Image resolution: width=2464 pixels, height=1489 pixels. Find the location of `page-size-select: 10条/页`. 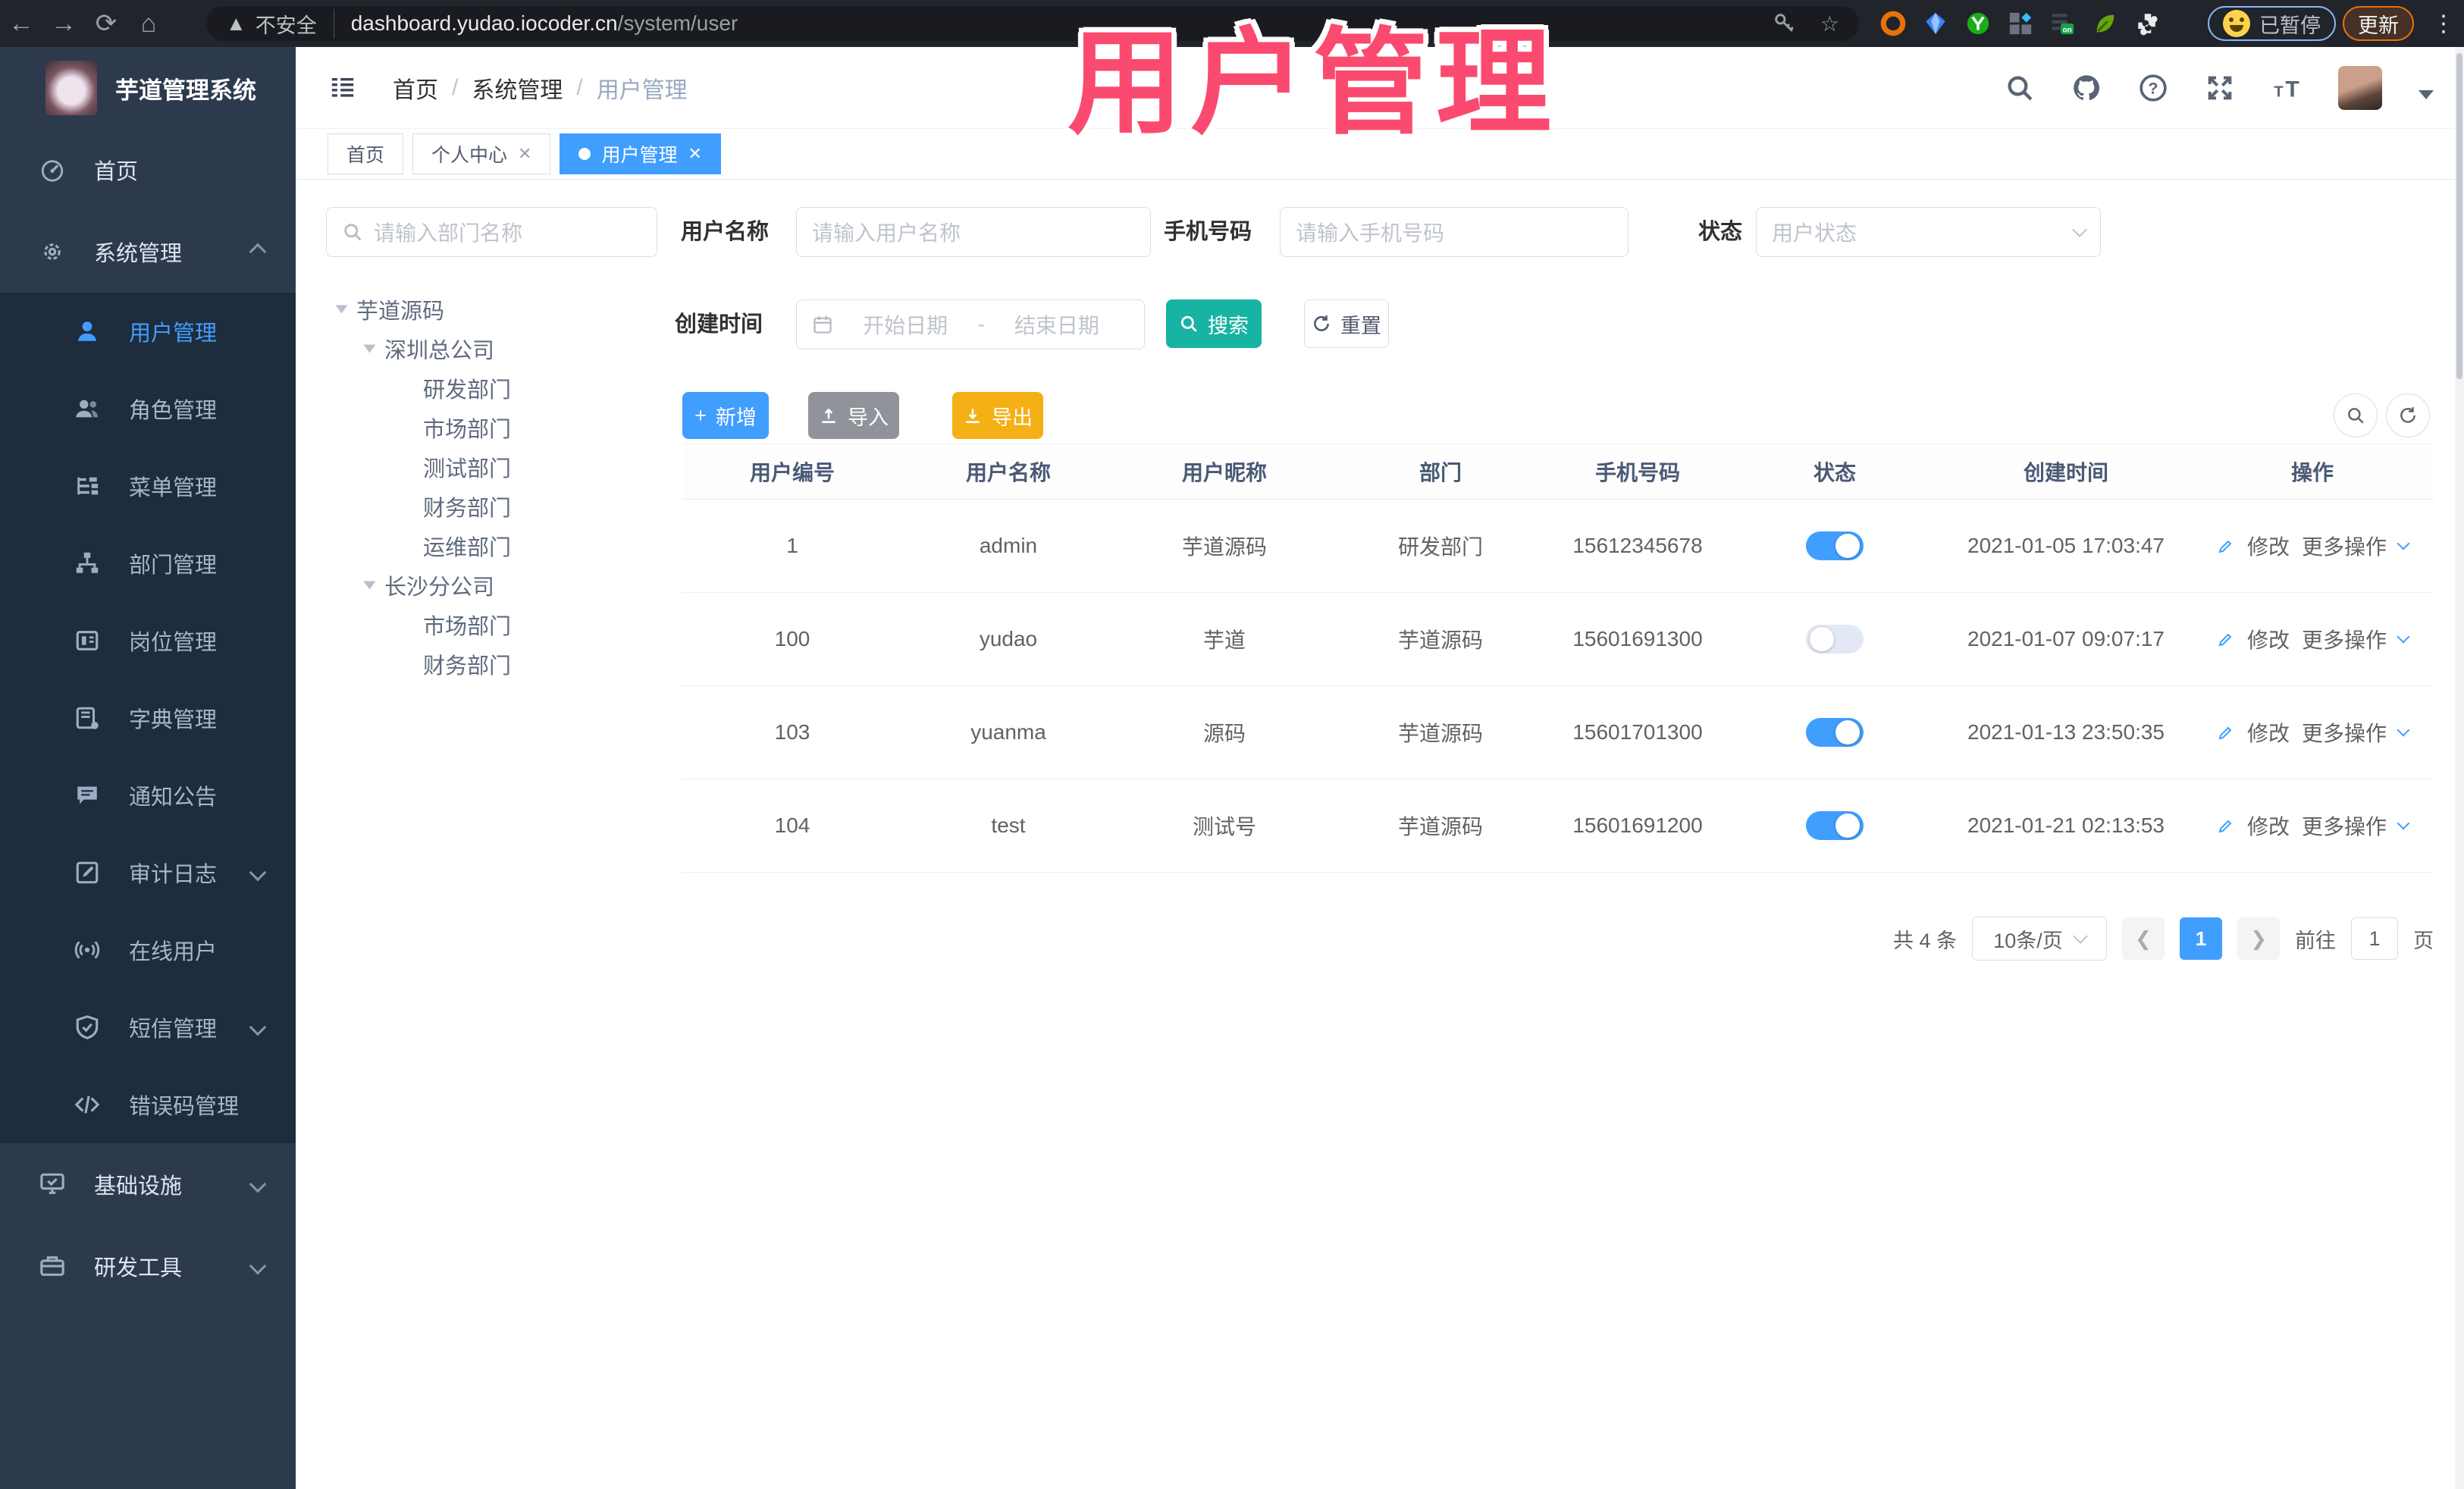

page-size-select: 10条/页 is located at coordinates (2040, 939).